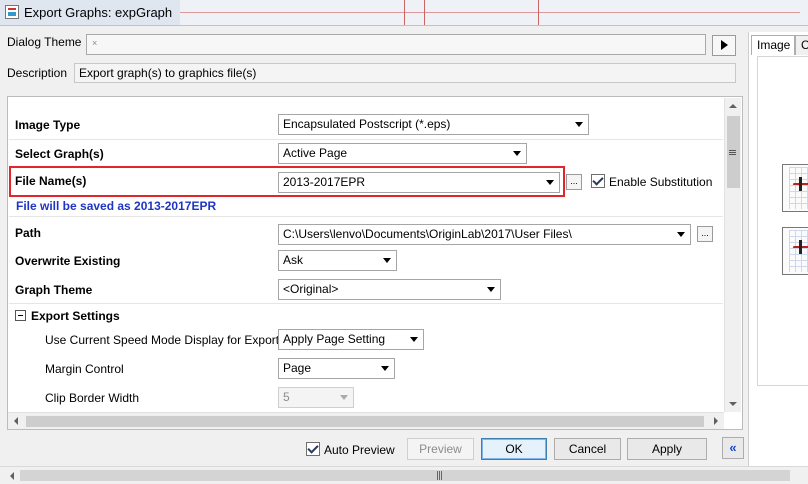 This screenshot has height=484, width=808. I want to click on image-type-value: Encapsulated Postscript (*.eps), so click(367, 124).